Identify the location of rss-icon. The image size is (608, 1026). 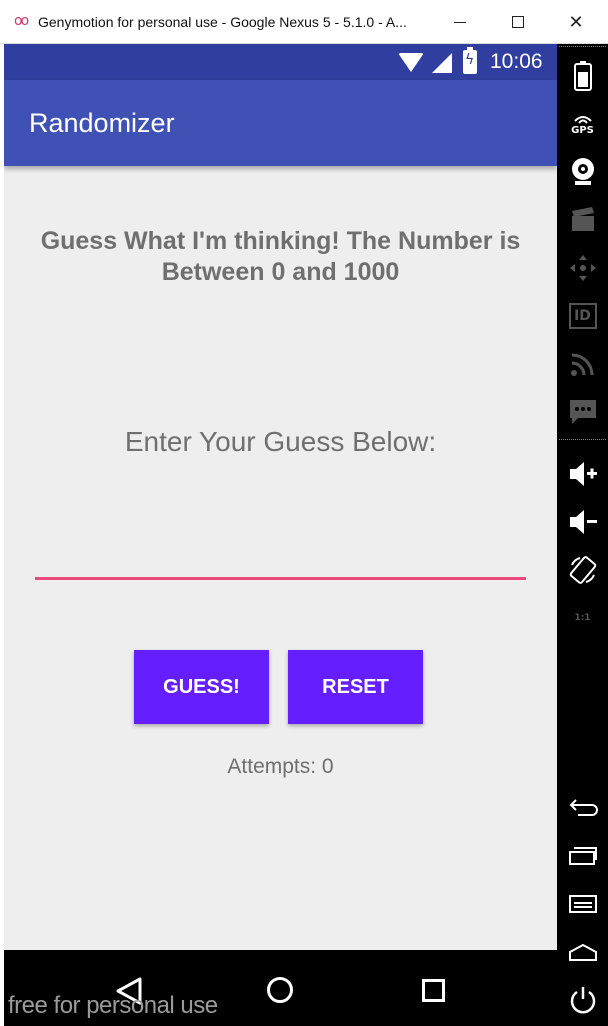
(581, 364).